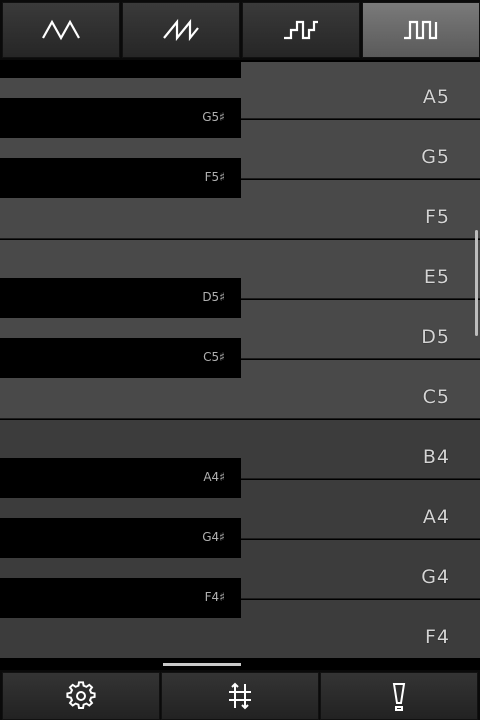 Image resolution: width=480 pixels, height=720 pixels. I want to click on white-key-label: A5, so click(436, 97).